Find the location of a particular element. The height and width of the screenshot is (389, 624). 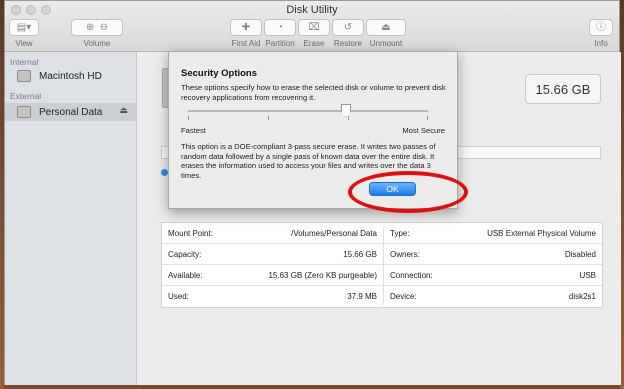

sheet-title: Security Options is located at coordinates (219, 73).